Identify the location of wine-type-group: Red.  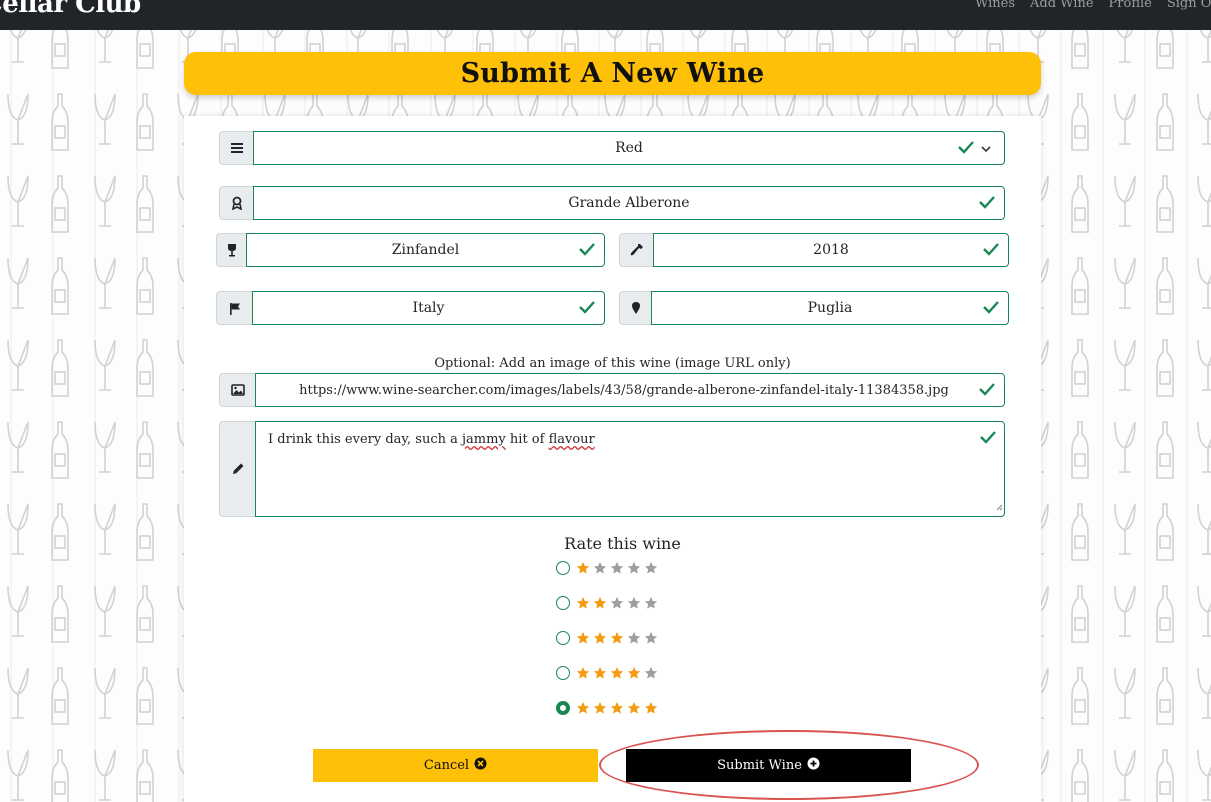
(612, 148).